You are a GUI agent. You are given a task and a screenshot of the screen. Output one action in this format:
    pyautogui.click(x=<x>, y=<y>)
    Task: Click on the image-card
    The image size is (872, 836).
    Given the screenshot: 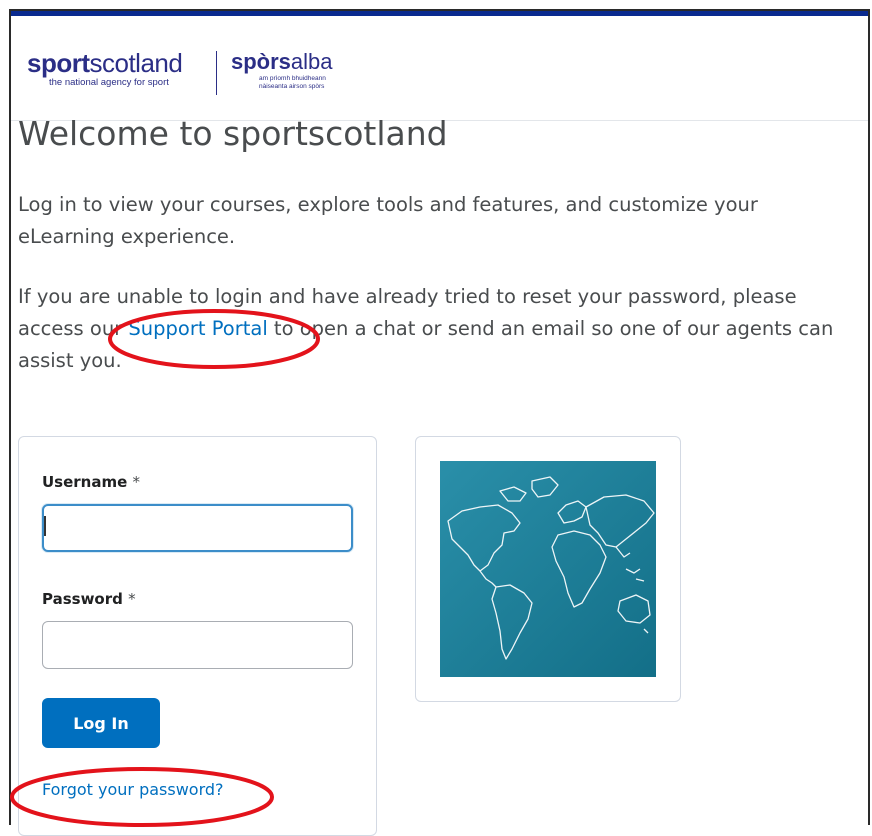 What is the action you would take?
    pyautogui.click(x=548, y=569)
    